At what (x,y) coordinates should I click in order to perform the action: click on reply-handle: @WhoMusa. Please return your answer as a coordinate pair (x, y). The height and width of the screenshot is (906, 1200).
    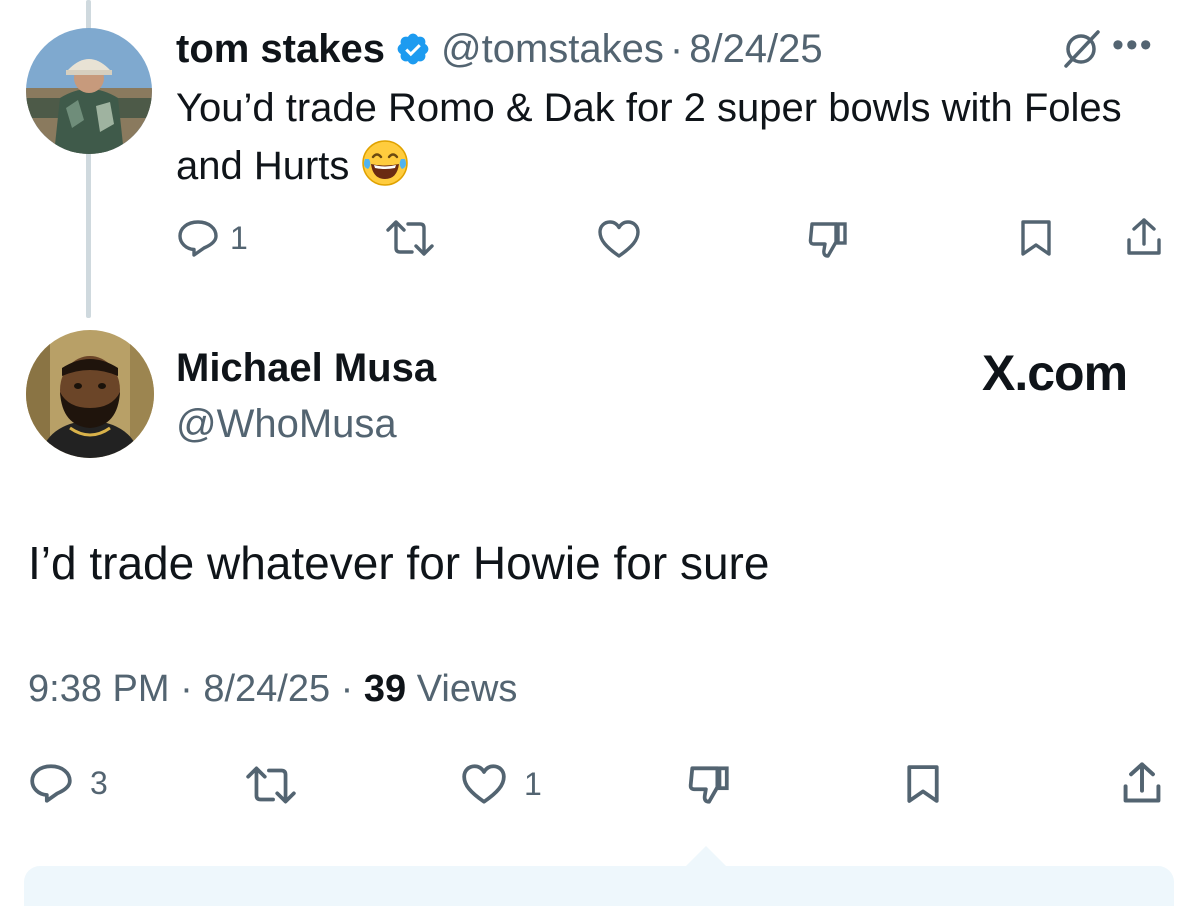
    Looking at the image, I should click on (286, 424).